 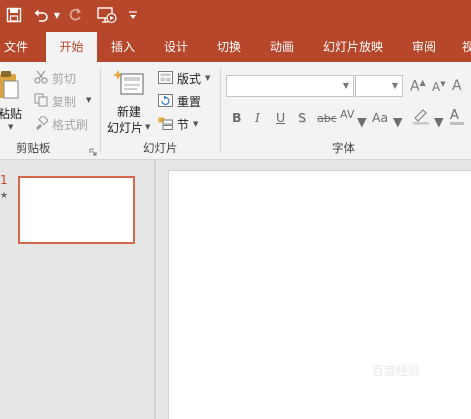 What do you see at coordinates (41, 101) in the screenshot?
I see `copy-icon` at bounding box center [41, 101].